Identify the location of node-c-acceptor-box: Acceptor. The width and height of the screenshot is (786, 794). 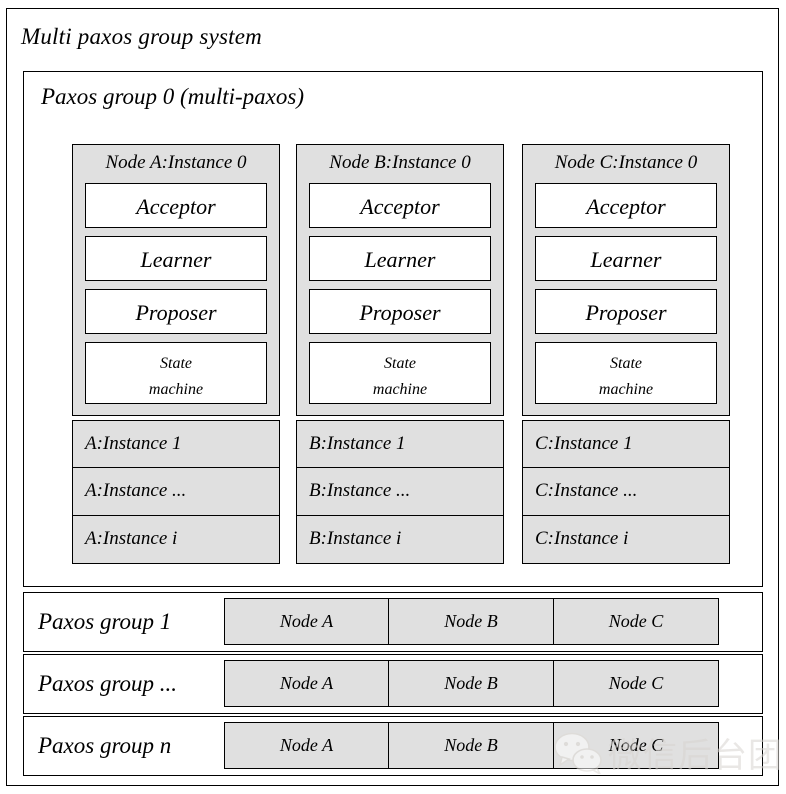
(626, 205).